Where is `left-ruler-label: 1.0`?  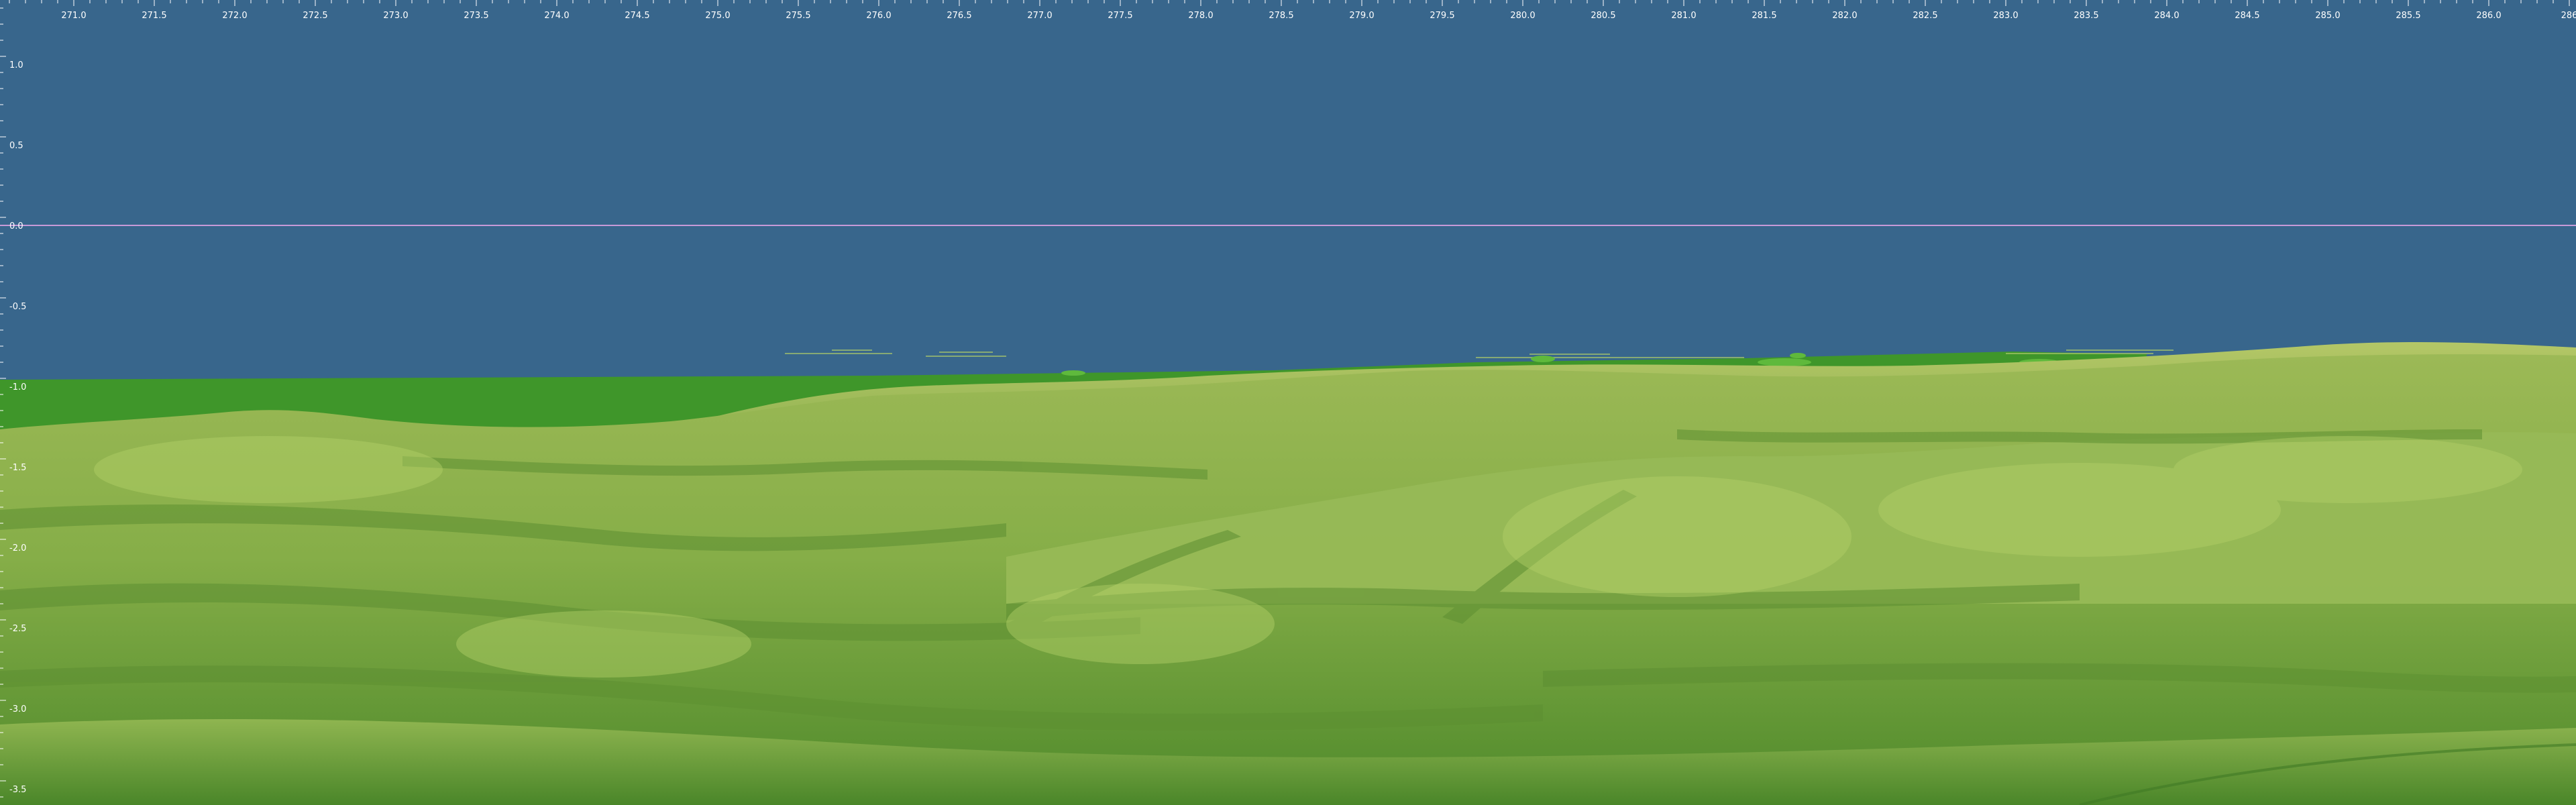 left-ruler-label: 1.0 is located at coordinates (16, 65).